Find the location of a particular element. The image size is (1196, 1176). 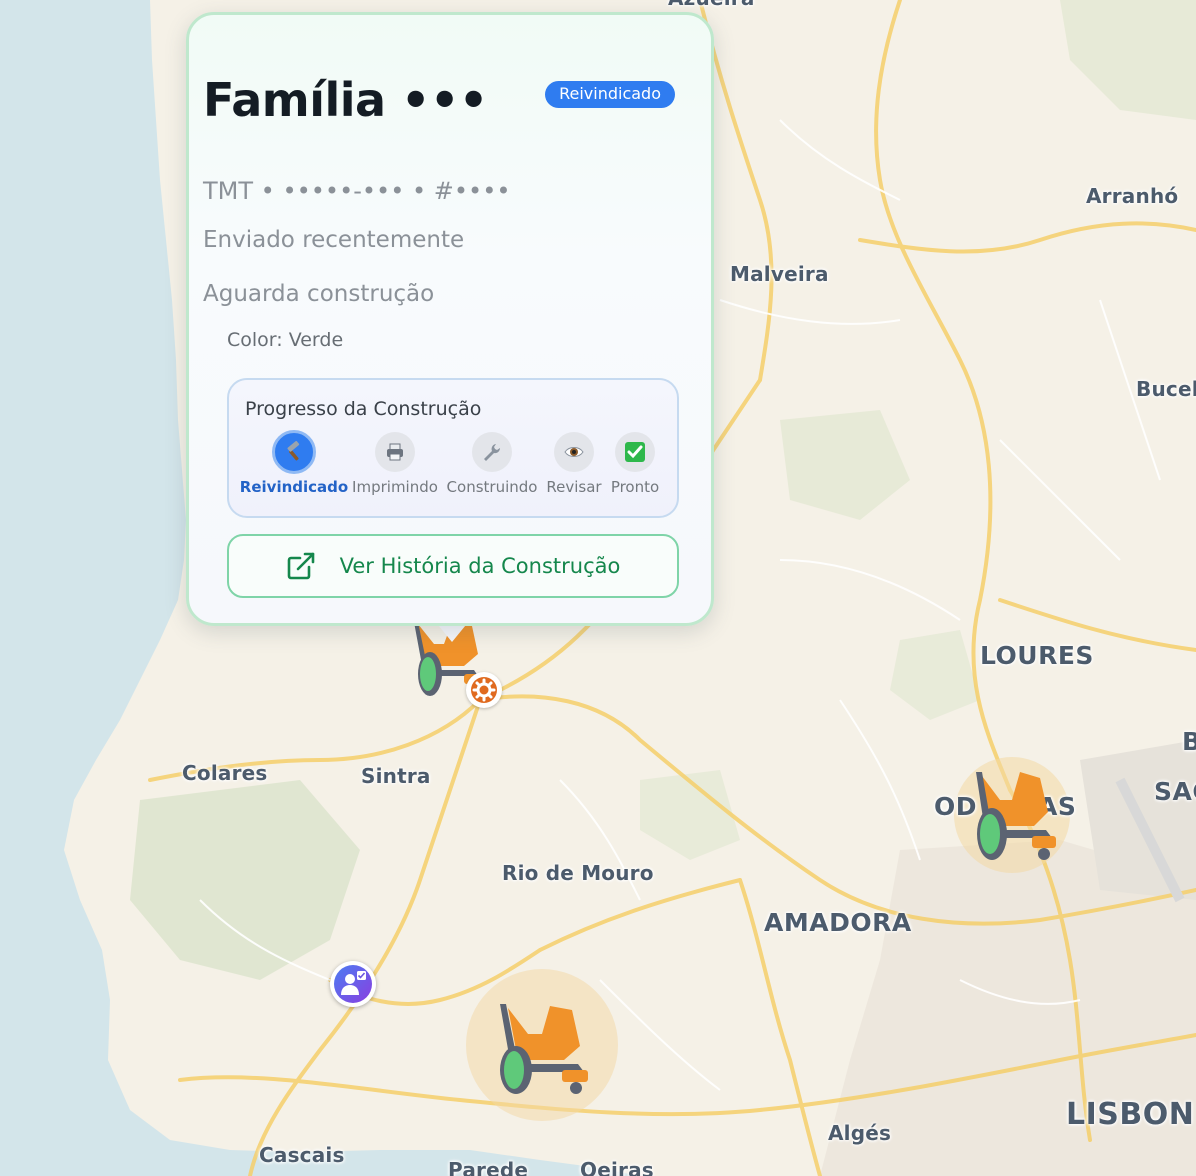

place-label: Sintra is located at coordinates (396, 776).